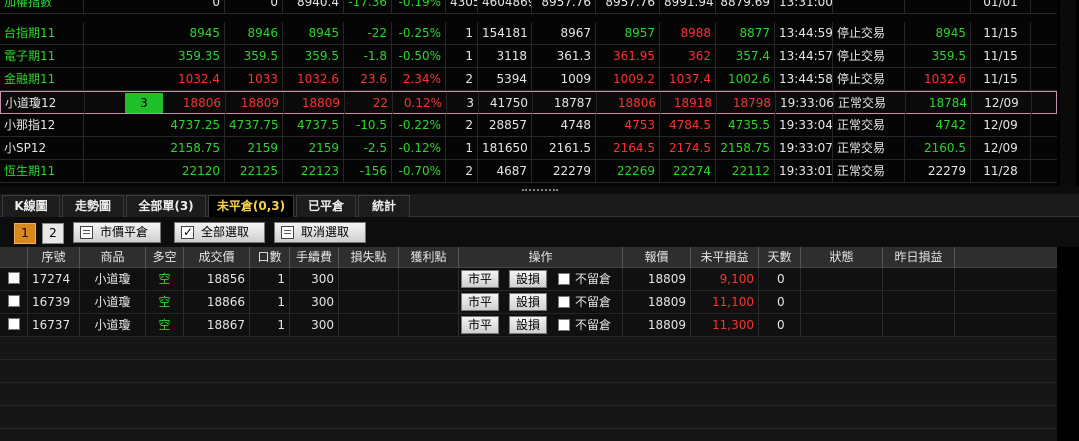 This screenshot has width=1079, height=441. Describe the element at coordinates (539, 190) in the screenshot. I see `panel-splitter` at that location.